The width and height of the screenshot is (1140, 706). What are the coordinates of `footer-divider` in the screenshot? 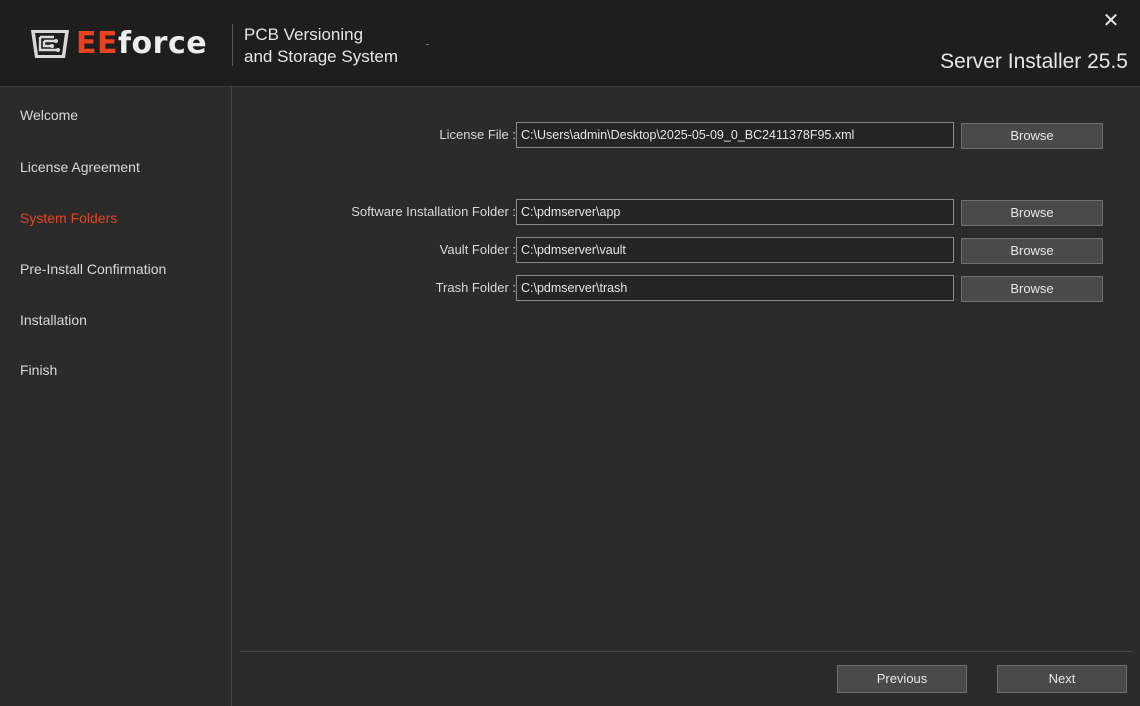 It's located at (686, 651).